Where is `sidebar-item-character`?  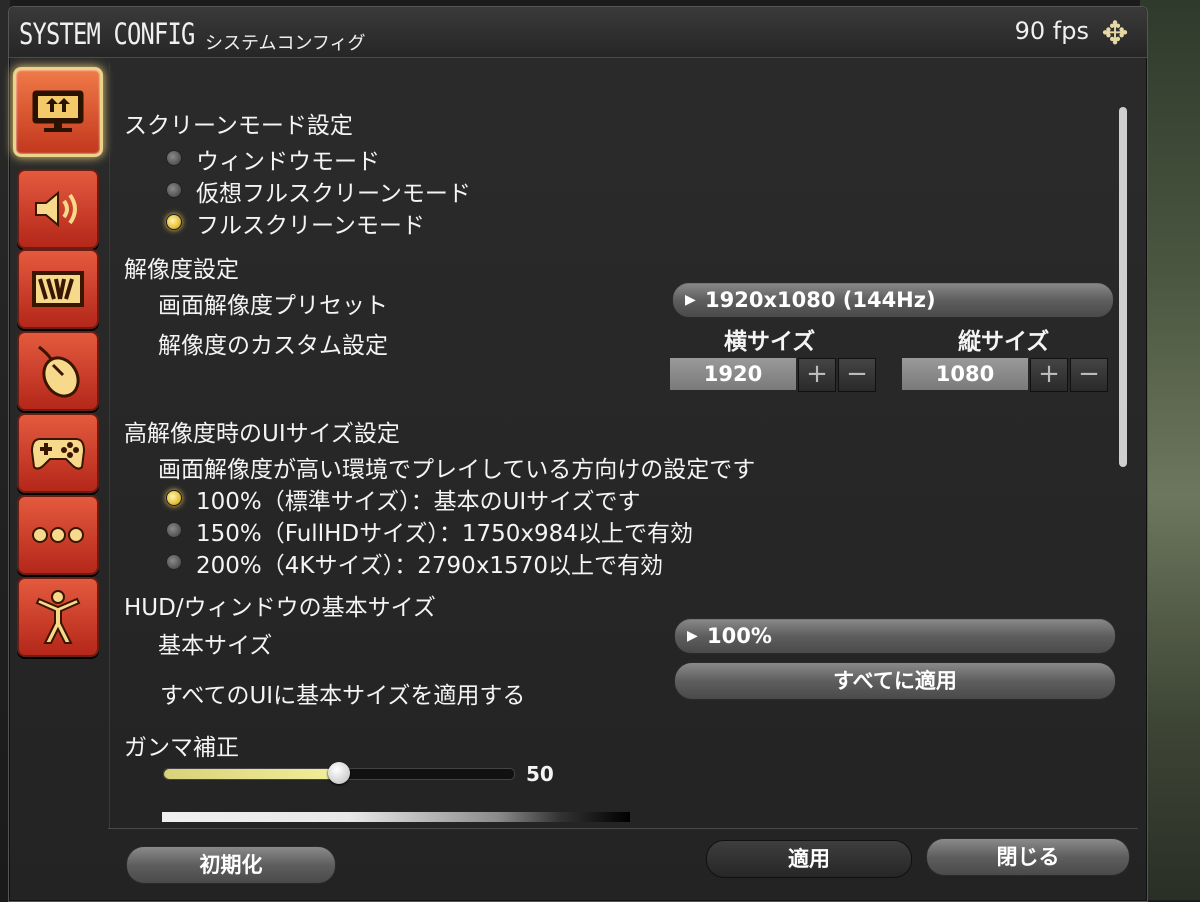
sidebar-item-character is located at coordinates (58, 617).